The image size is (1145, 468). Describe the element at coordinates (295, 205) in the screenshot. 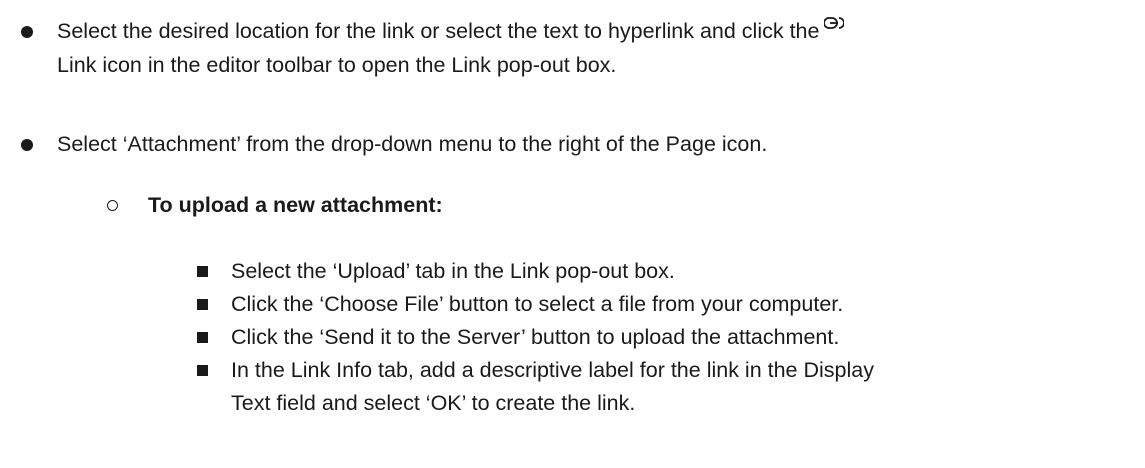

I see `subsection-heading: To upload a new attachment:` at that location.